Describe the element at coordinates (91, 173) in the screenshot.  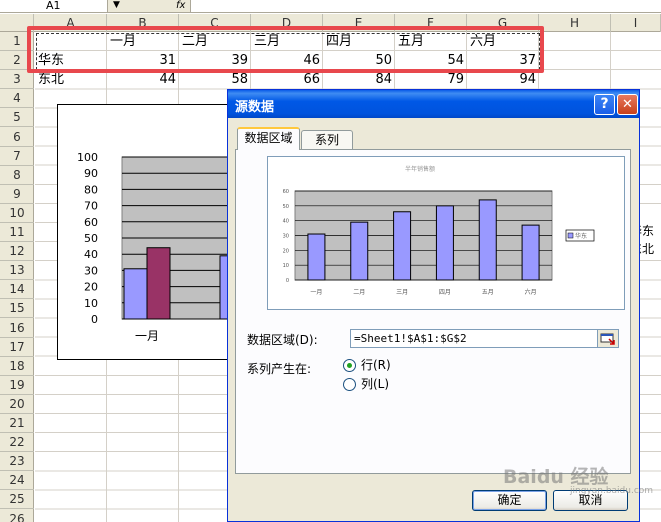
I see `y-tick-label: 90` at that location.